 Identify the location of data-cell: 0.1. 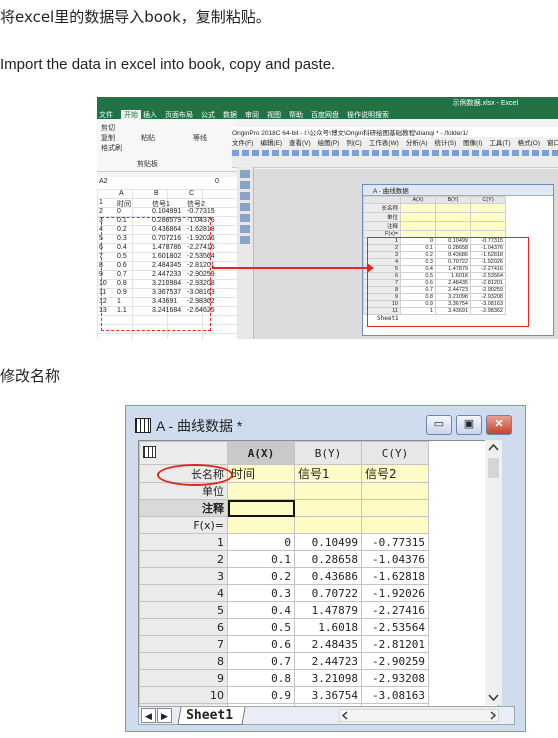
(261, 559).